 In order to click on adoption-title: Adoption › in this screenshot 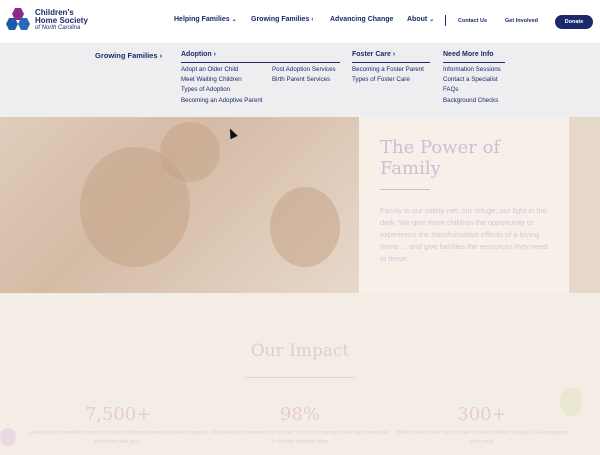, I will do `click(198, 54)`.